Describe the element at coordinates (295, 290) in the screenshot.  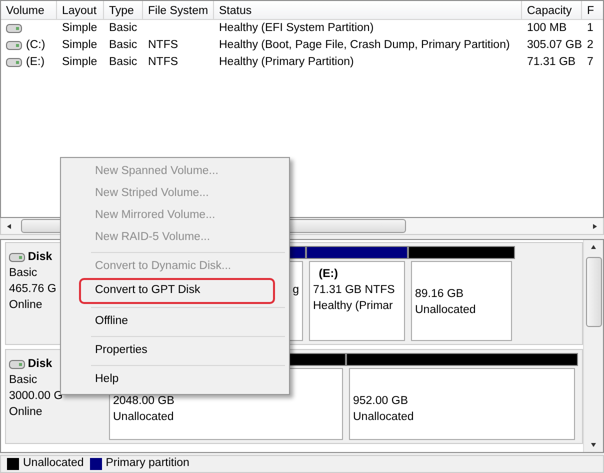
I see `partition-text: g` at that location.